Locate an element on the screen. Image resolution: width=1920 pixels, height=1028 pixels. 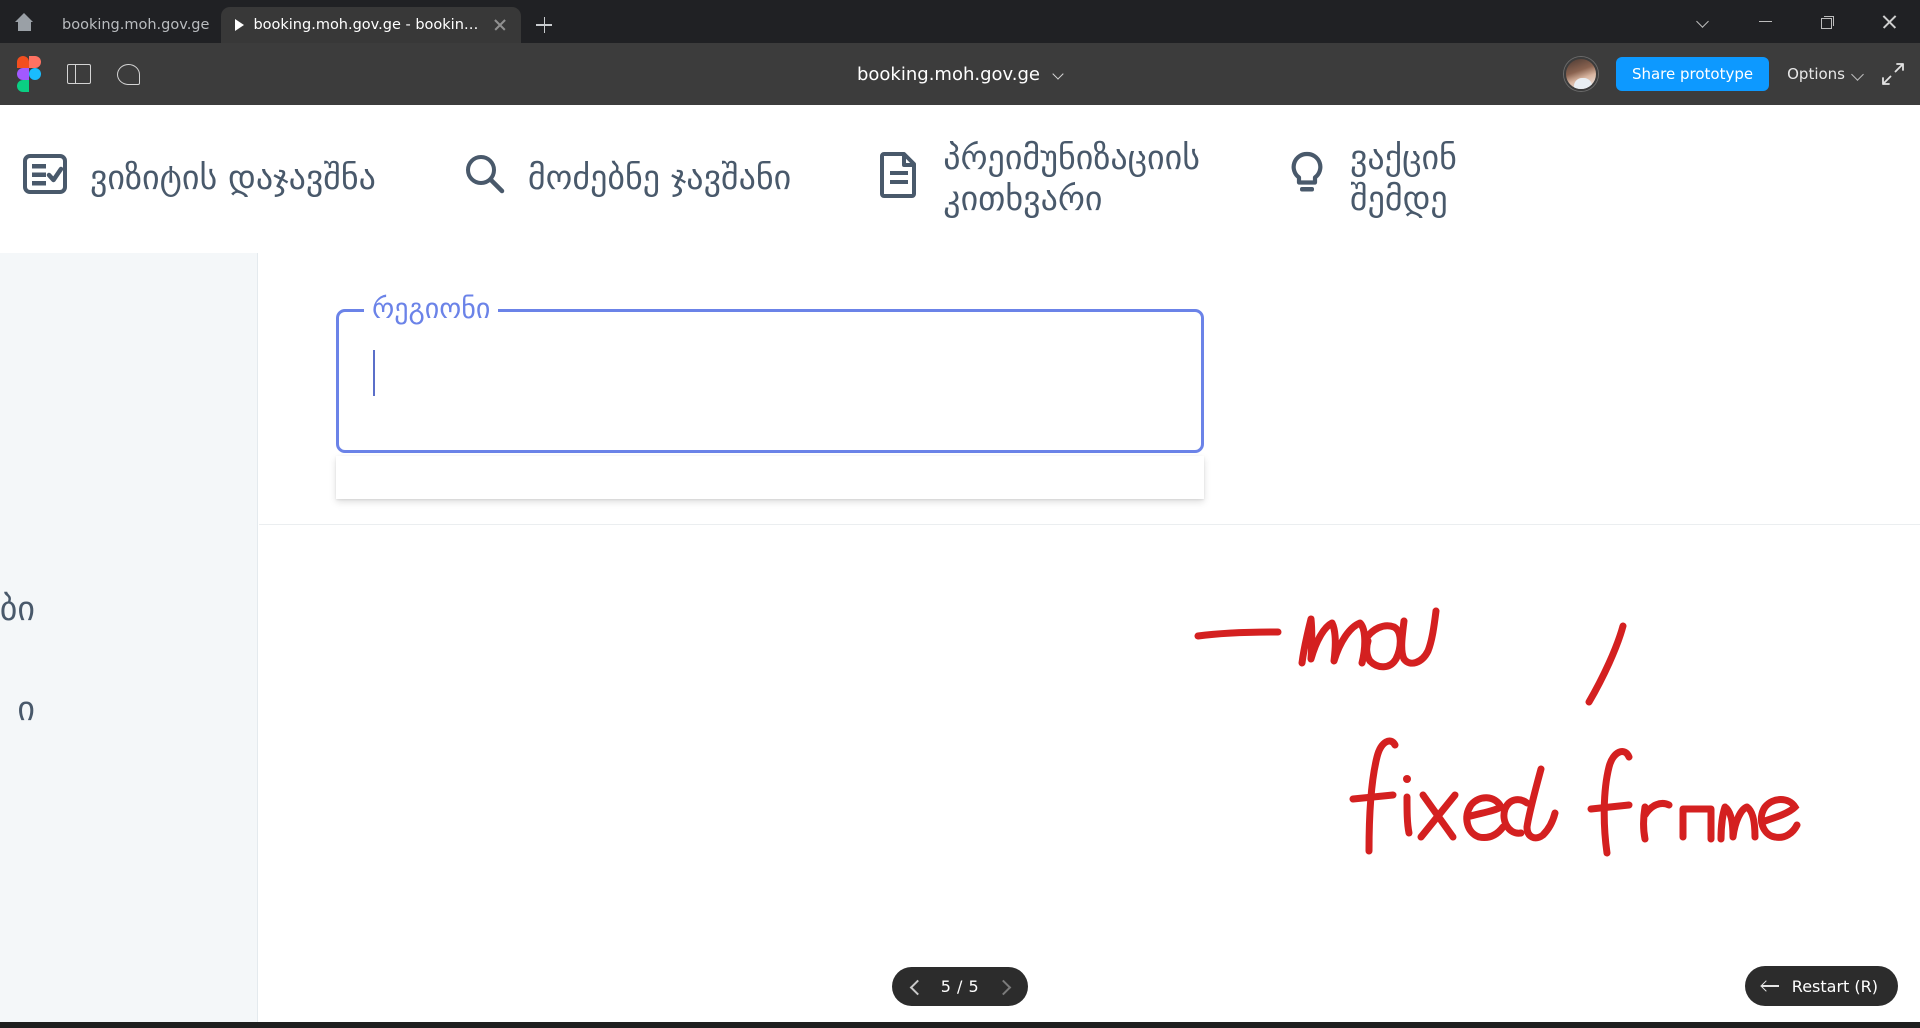
rail-text-fragment-2: ი is located at coordinates (26, 709).